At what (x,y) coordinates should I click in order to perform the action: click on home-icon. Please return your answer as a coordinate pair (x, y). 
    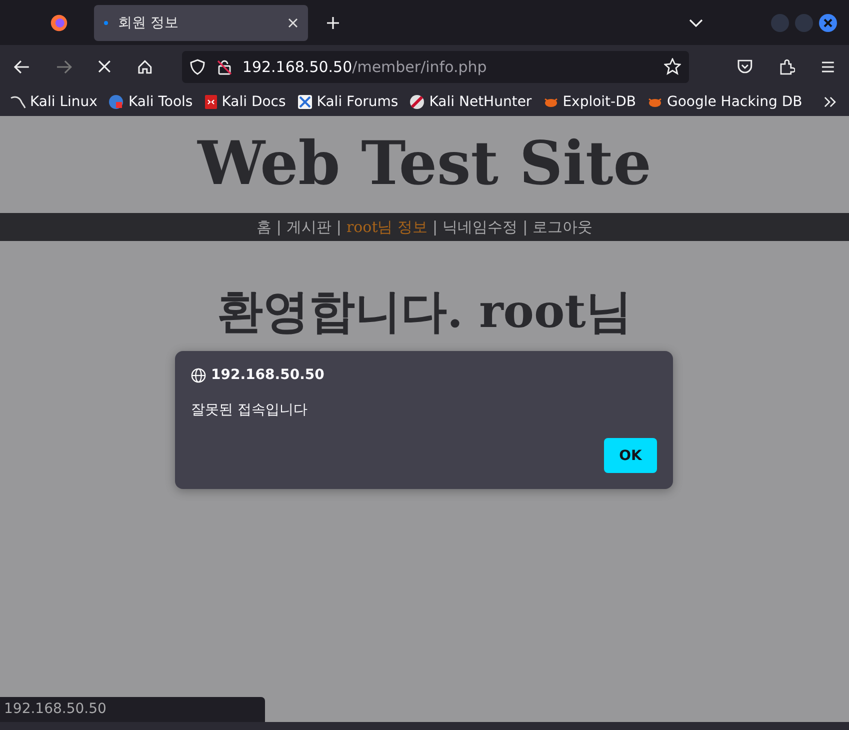
    Looking at the image, I should click on (144, 66).